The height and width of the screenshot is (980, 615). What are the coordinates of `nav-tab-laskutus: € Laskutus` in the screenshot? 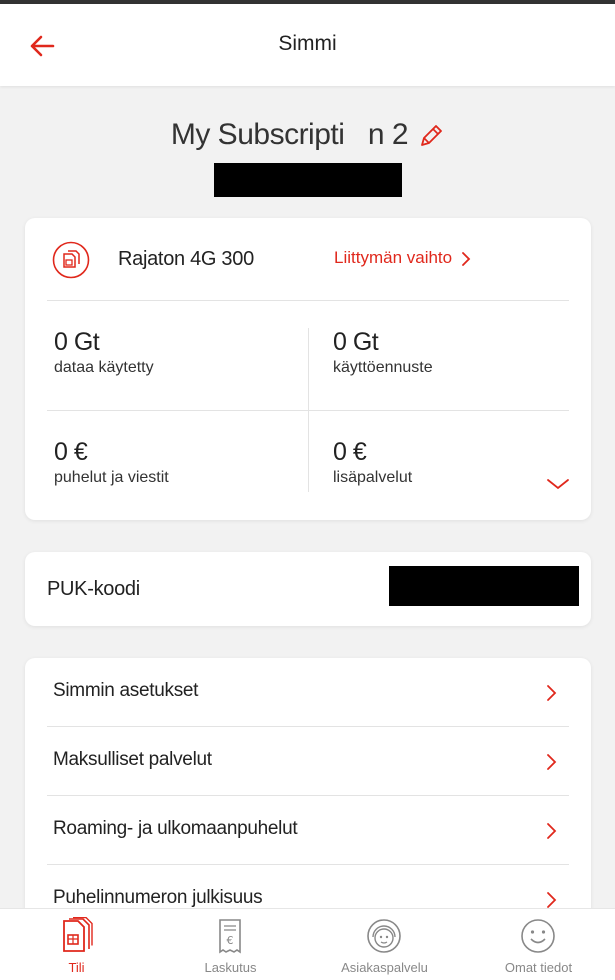 It's located at (230, 944).